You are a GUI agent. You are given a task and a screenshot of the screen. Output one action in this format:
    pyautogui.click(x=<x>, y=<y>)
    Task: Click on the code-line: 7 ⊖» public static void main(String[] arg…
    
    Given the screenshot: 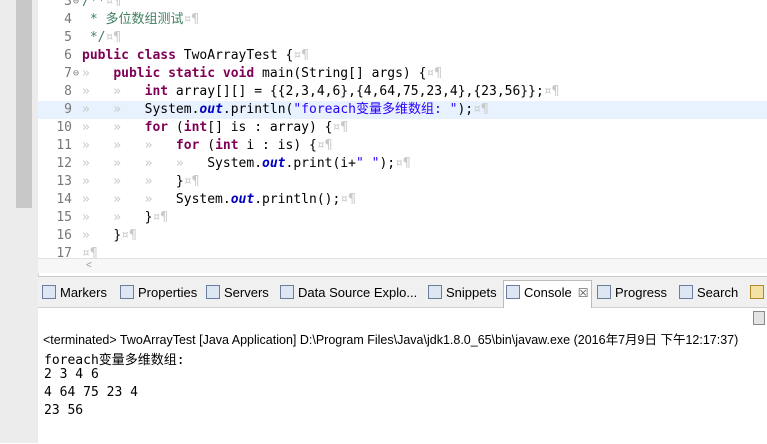 What is the action you would take?
    pyautogui.click(x=402, y=74)
    